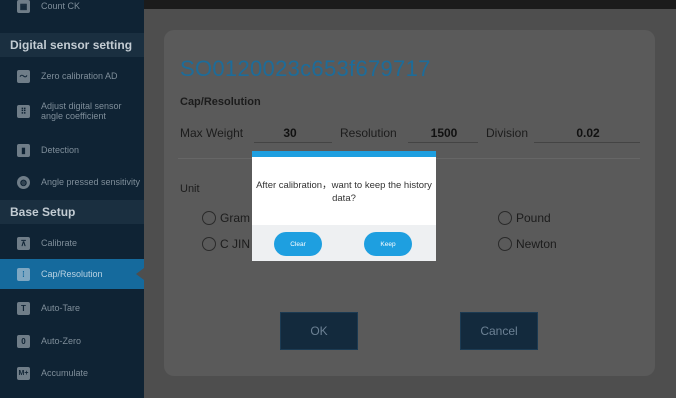  What do you see at coordinates (23, 341) in the screenshot?
I see `auto-zero-icon: 0` at bounding box center [23, 341].